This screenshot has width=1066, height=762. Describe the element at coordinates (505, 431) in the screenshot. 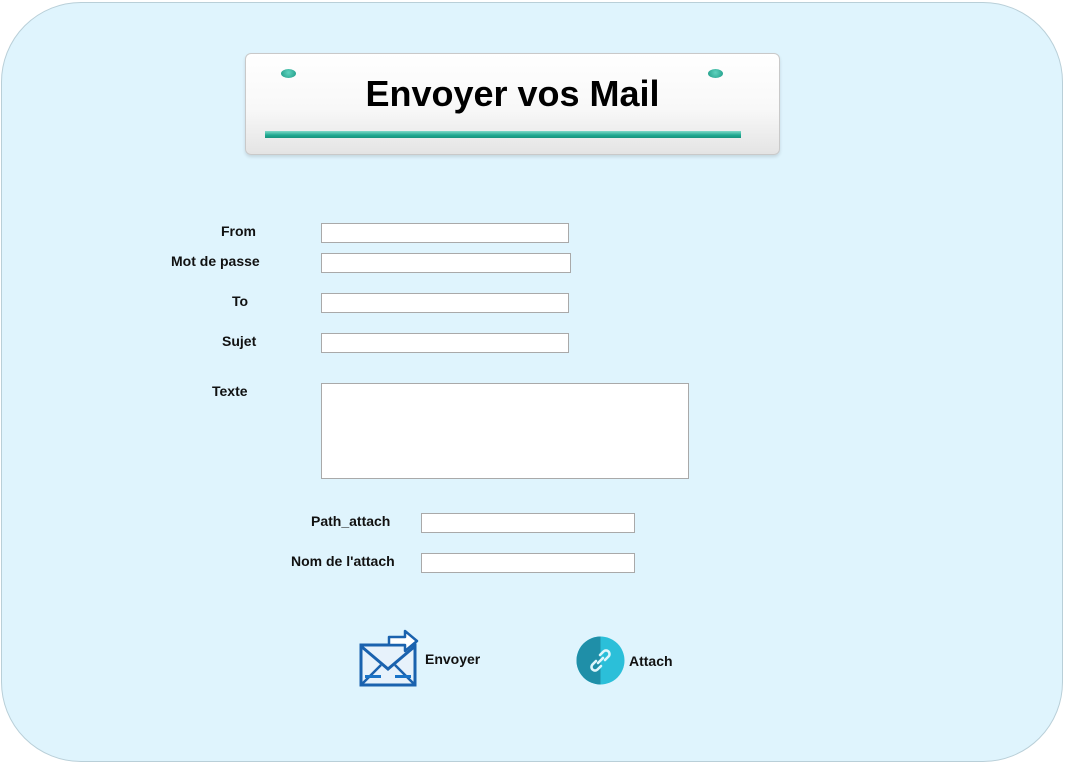

I see `body-textarea` at that location.